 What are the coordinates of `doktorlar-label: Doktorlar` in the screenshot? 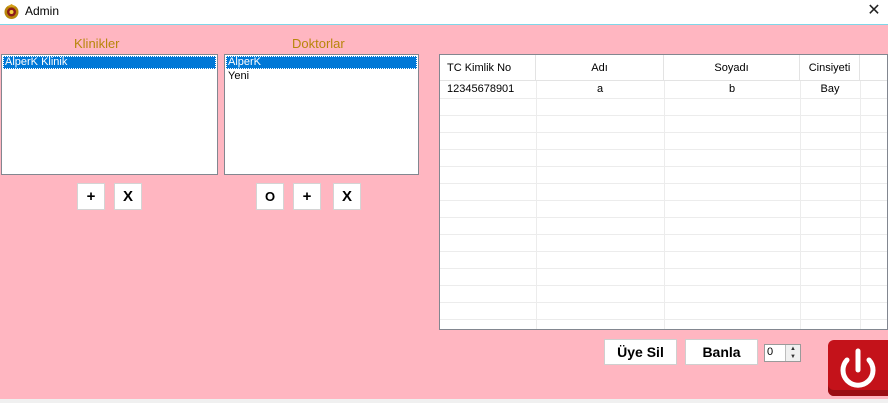 It's located at (318, 43).